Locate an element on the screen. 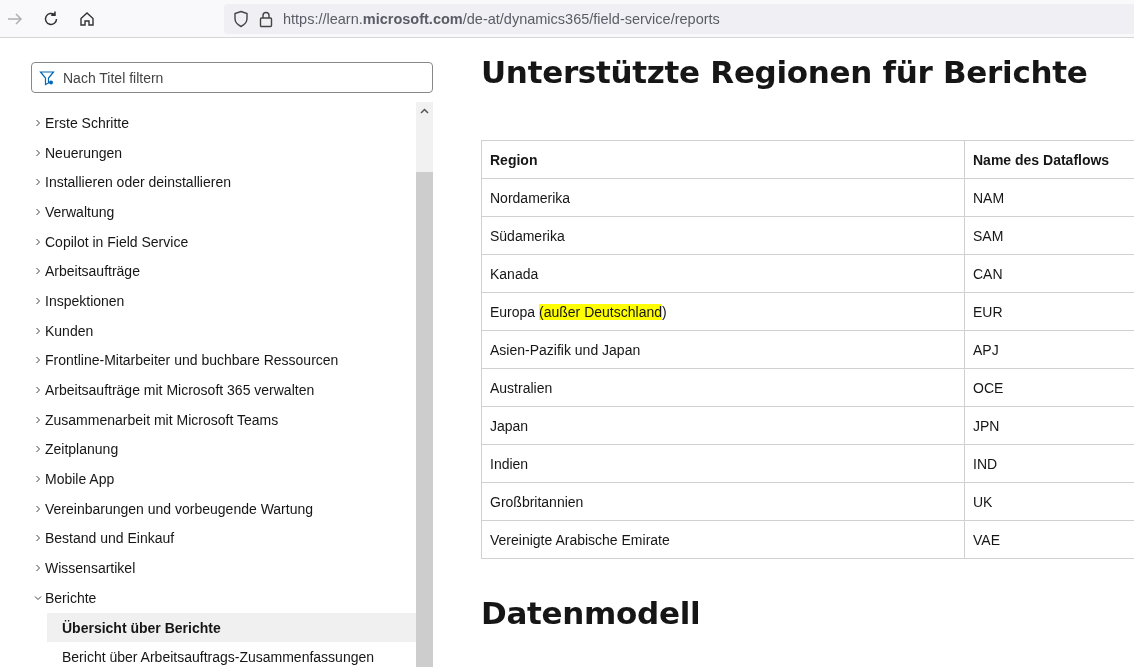 Image resolution: width=1134 pixels, height=671 pixels. table-cell: Vereinigte Arabische Emirate is located at coordinates (723, 539).